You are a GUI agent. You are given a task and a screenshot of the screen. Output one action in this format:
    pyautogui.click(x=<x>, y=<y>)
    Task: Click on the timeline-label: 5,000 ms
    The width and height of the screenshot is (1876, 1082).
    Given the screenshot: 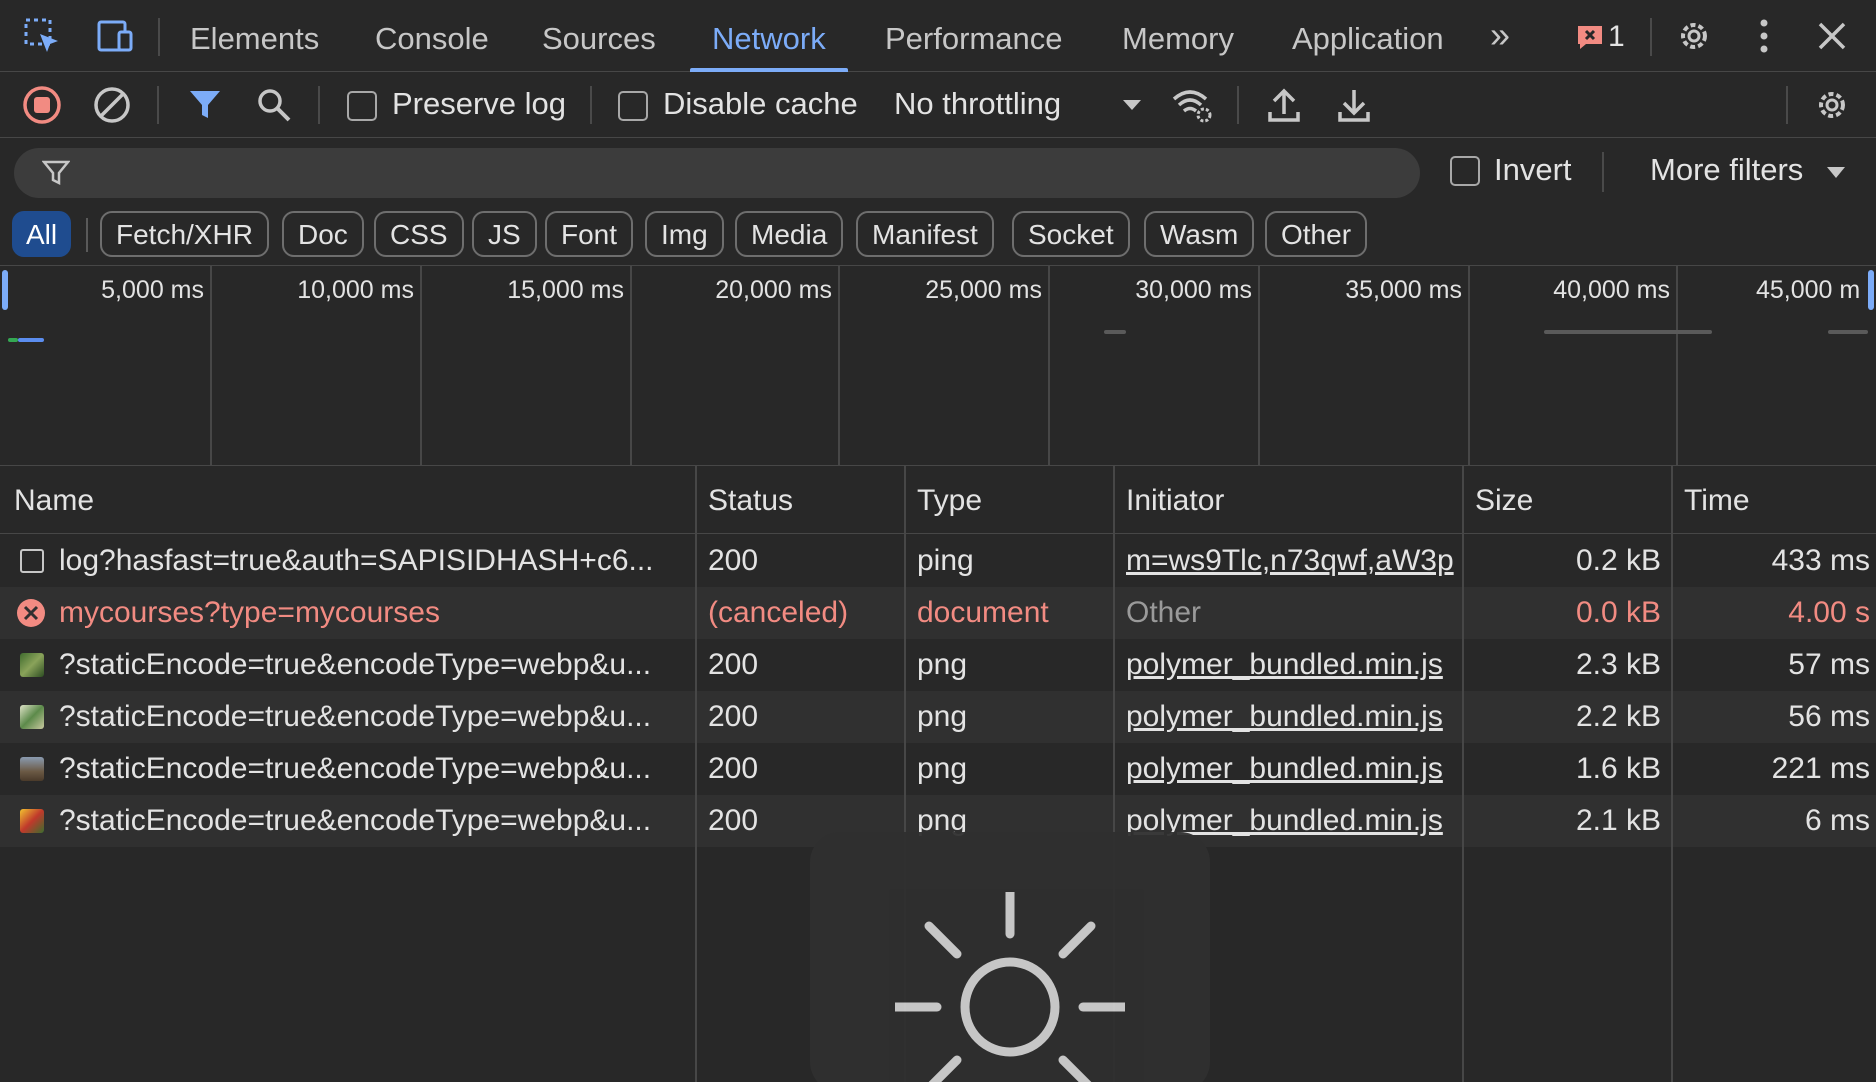 What is the action you would take?
    pyautogui.click(x=152, y=290)
    